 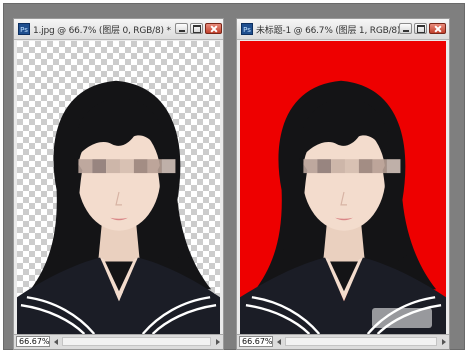 I want to click on document-title-bar: Ps 未标题-1 @ 66.7% (图层 1, RGB/8) *, so click(x=343, y=29).